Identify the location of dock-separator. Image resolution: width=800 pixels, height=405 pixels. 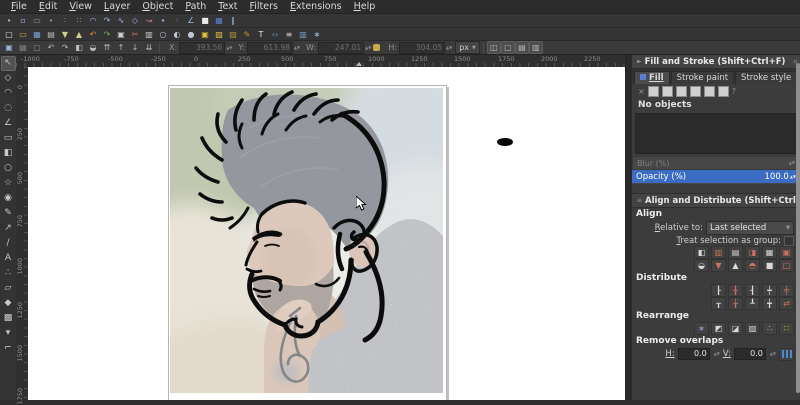
(716, 188).